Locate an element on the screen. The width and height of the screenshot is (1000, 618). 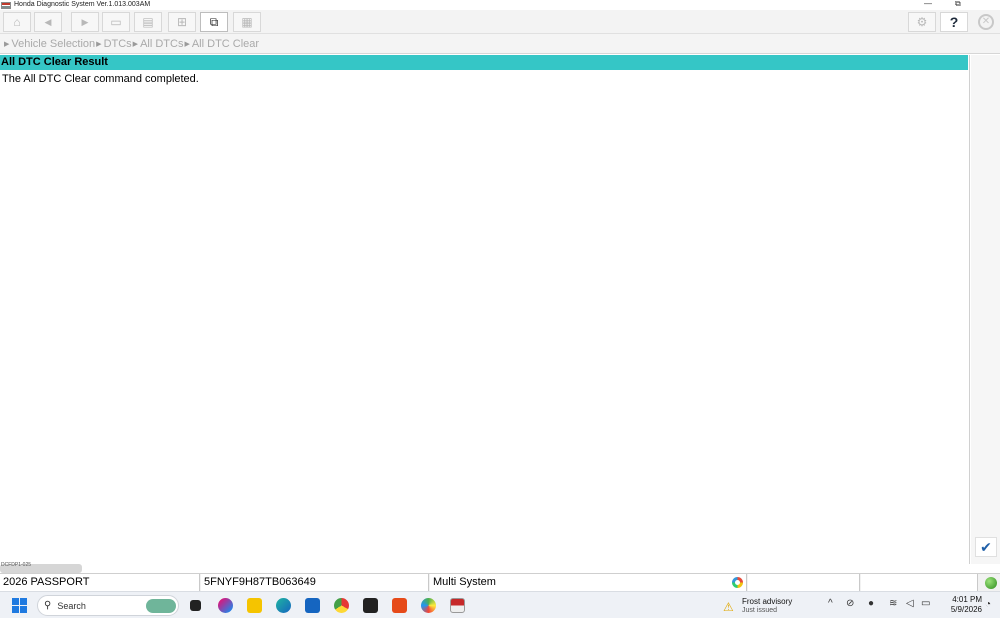
result-message: The All DTC Clear command completed. is located at coordinates (100, 79).